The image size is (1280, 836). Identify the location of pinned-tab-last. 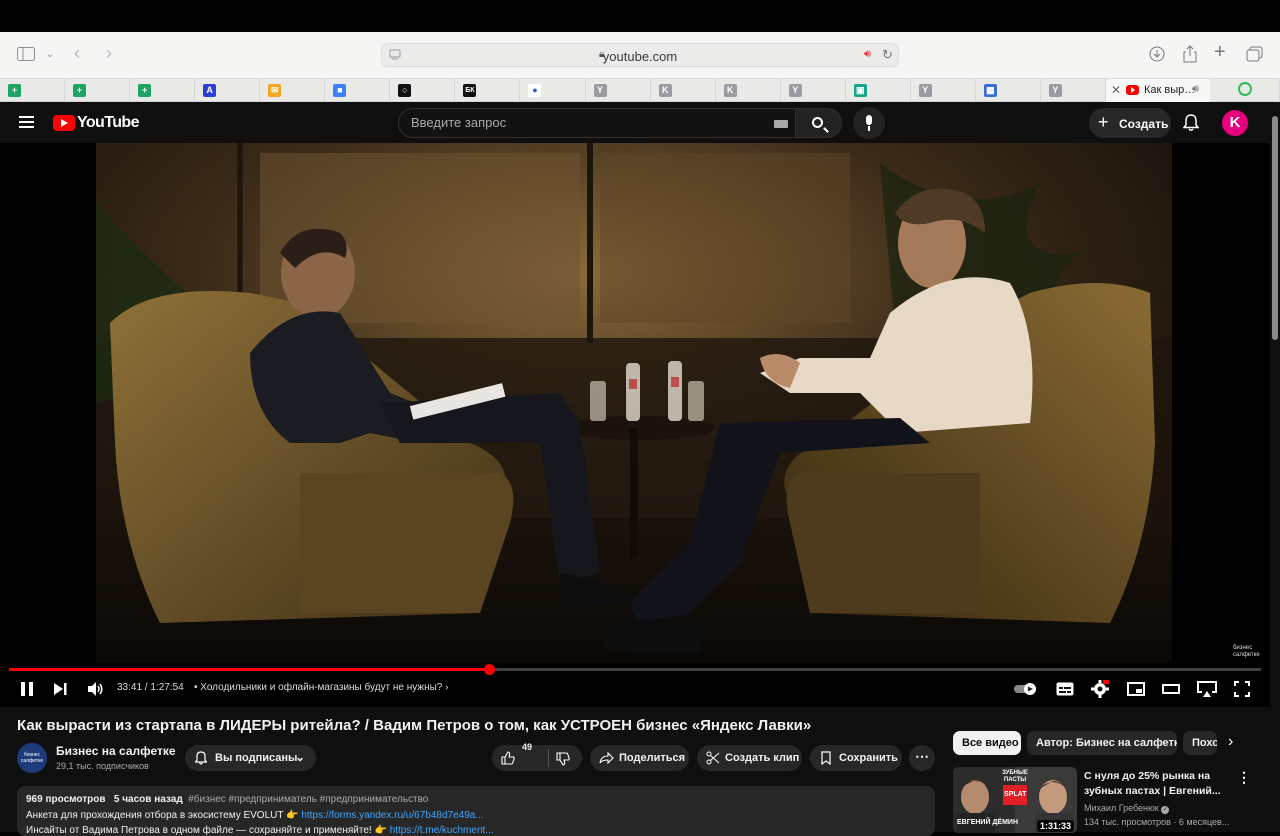
(1245, 90).